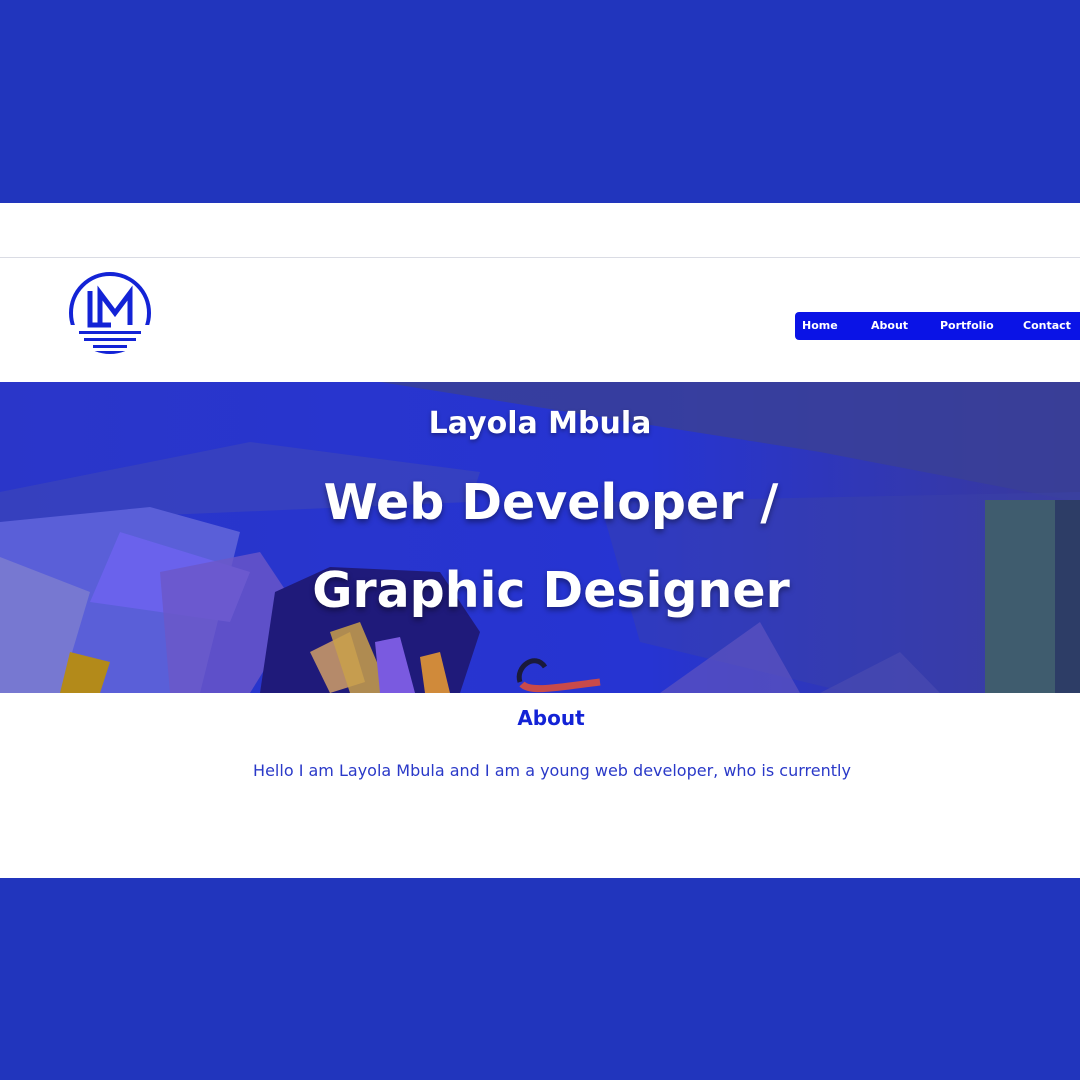 The width and height of the screenshot is (1080, 1080). I want to click on nav-home: Home, so click(820, 325).